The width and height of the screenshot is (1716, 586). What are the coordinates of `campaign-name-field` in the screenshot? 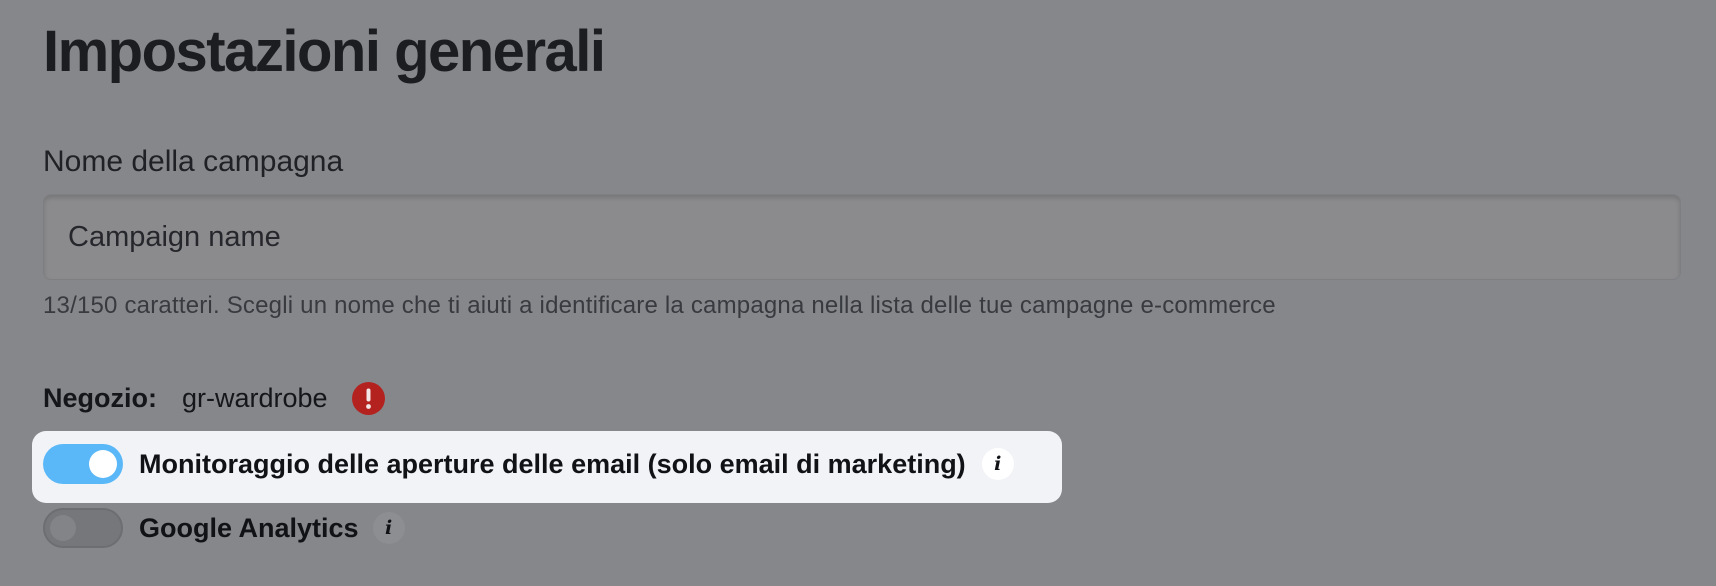 It's located at (862, 237).